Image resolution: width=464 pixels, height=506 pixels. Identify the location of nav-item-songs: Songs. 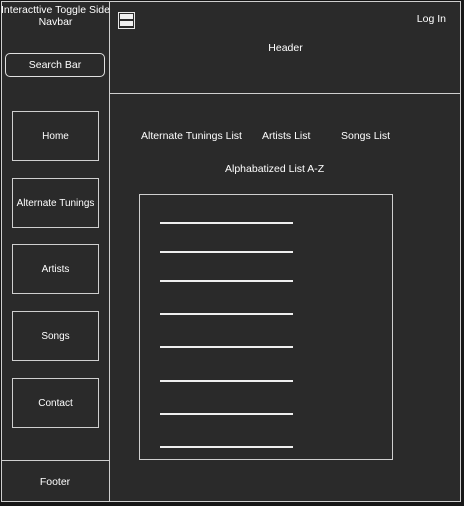
(55, 336).